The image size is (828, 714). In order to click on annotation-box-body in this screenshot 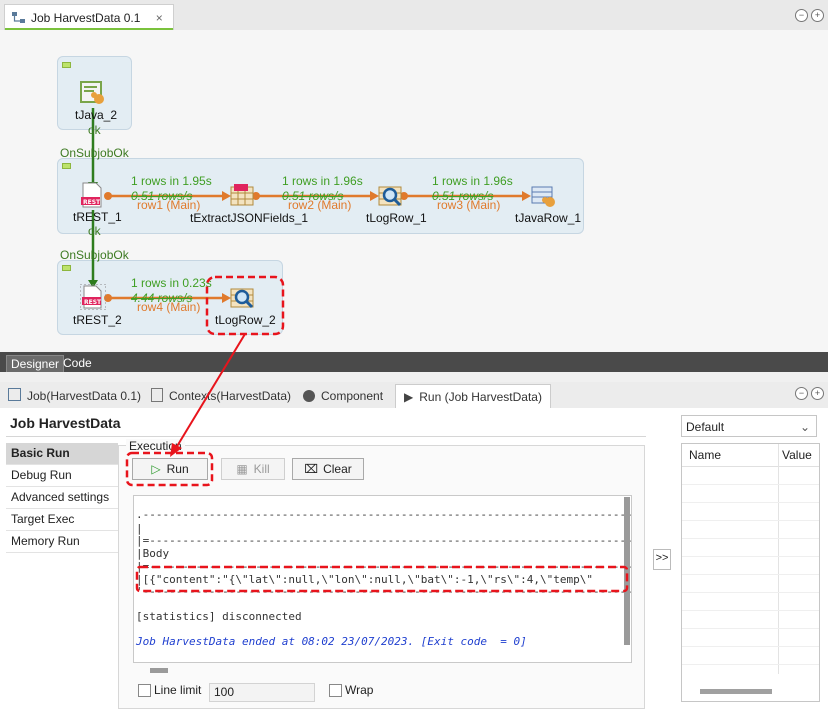, I will do `click(382, 579)`.